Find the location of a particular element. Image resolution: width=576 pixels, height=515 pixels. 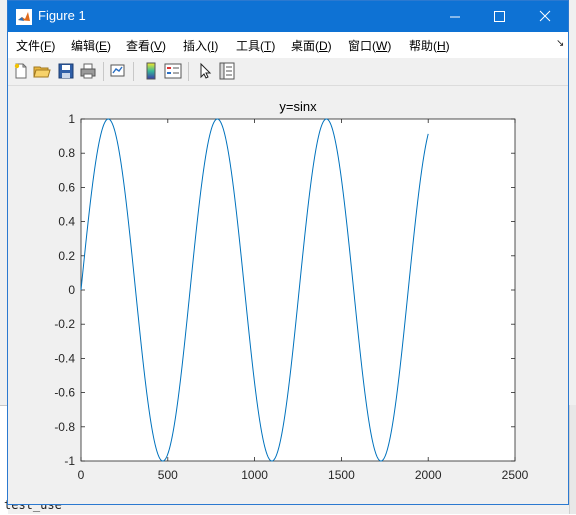

window-title: Figure 1 is located at coordinates (62, 15).